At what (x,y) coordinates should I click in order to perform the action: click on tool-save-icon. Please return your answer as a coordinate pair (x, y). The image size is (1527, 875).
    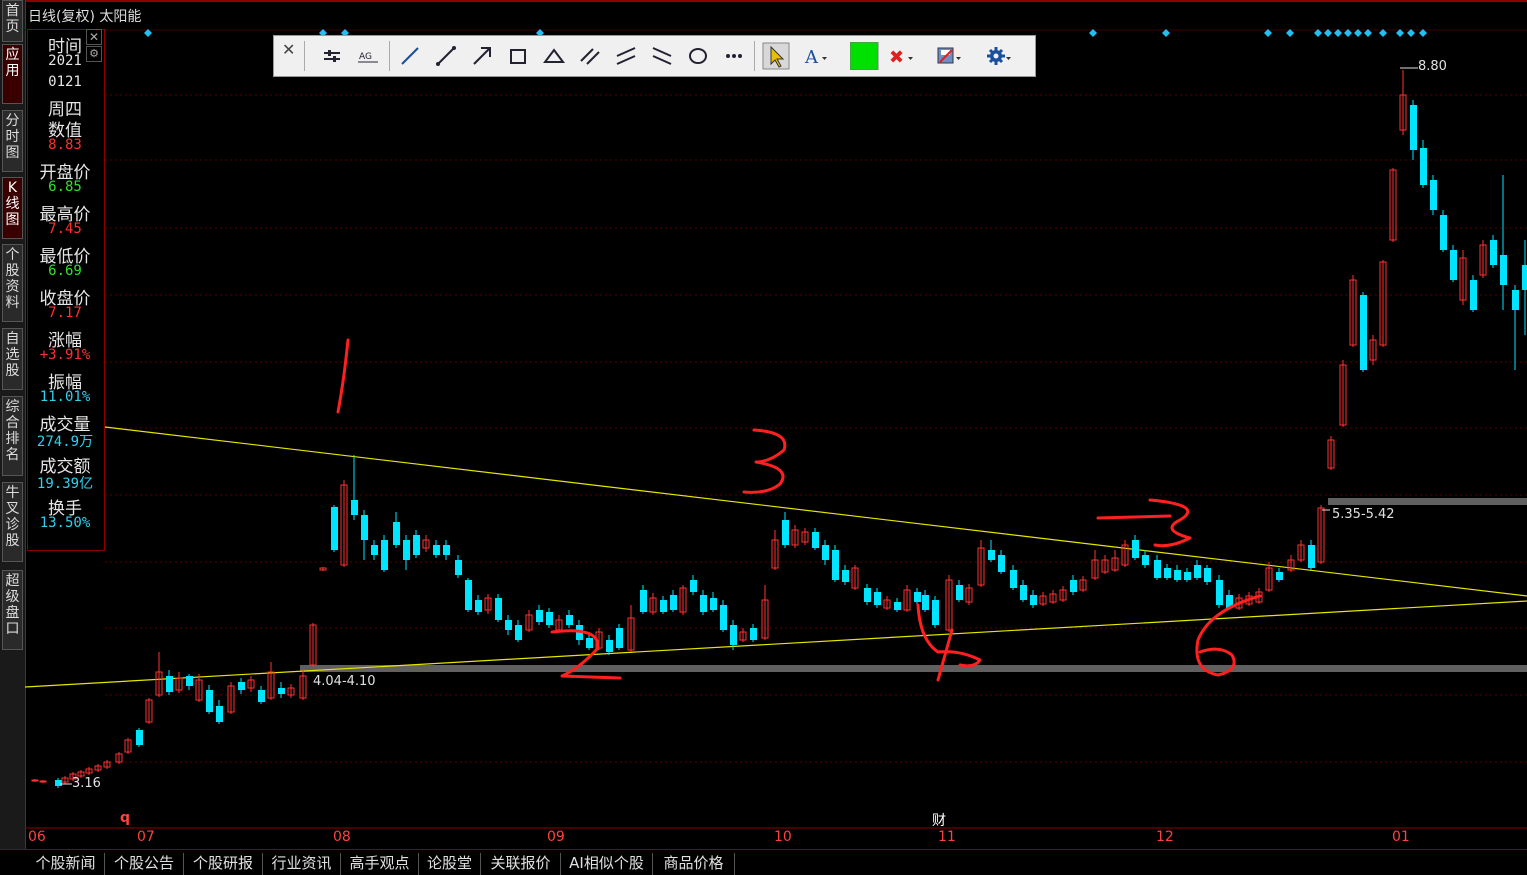
    Looking at the image, I should click on (948, 56).